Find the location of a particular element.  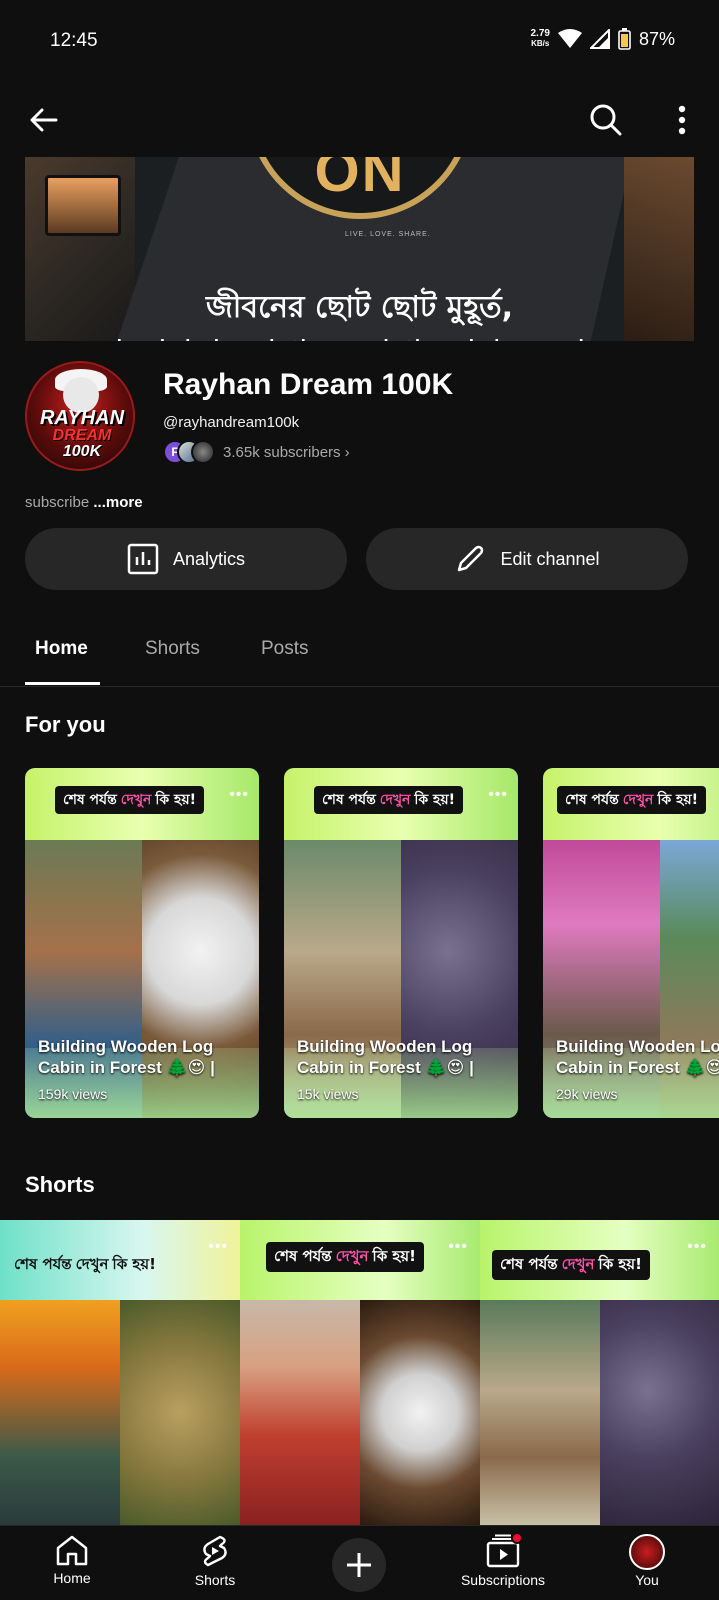

banner-caption-second-line: ভালোবাসার সাথে একসাথে তোমাদের কাছে। is located at coordinates (359, 334).